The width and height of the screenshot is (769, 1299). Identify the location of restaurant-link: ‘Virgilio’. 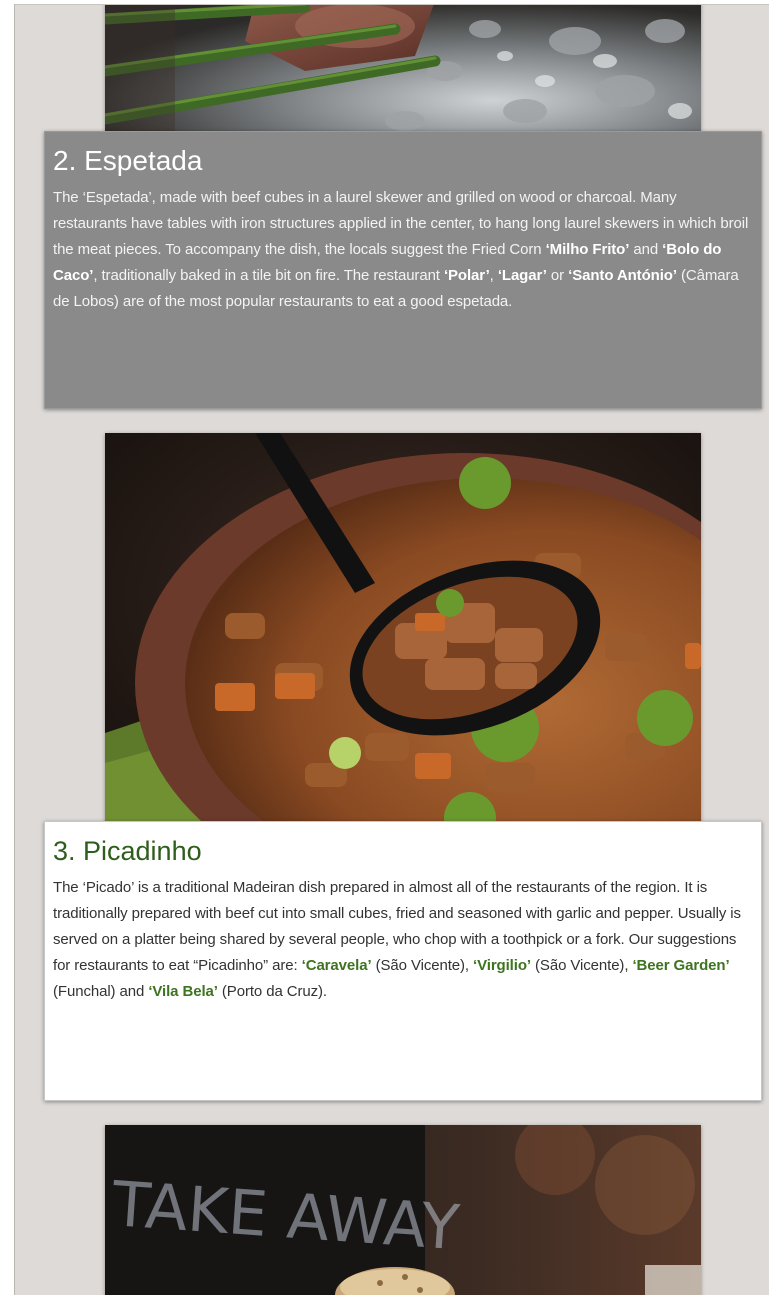
(502, 965).